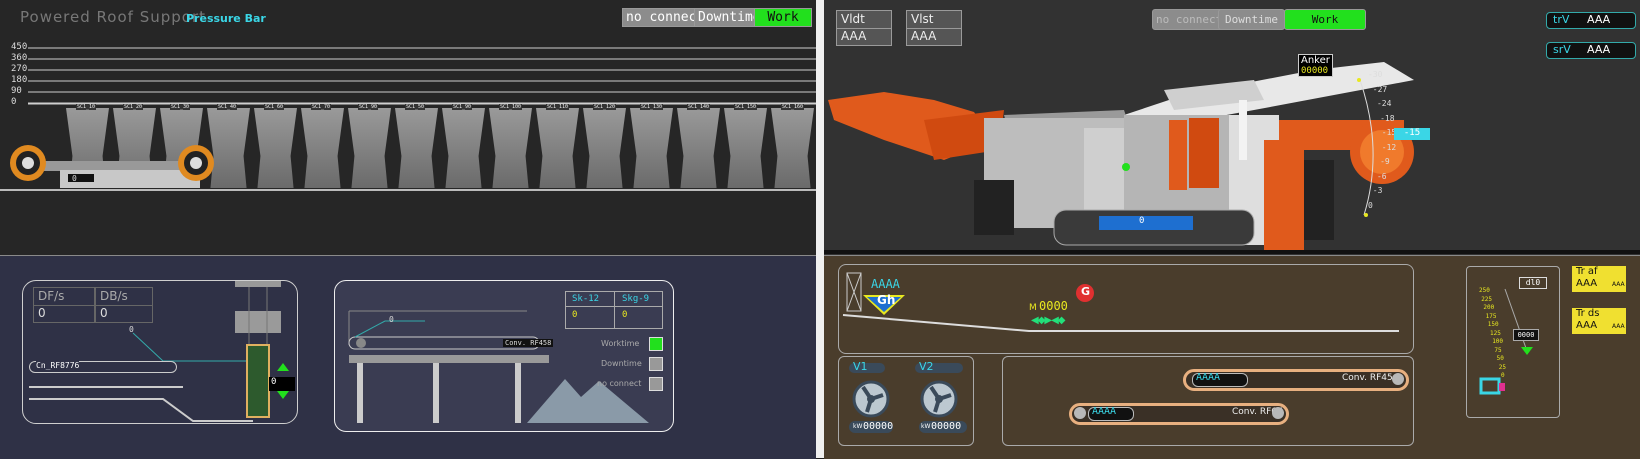 Image resolution: width=1640 pixels, height=459 pixels. I want to click on scale-tick-label: -18, so click(1387, 118).